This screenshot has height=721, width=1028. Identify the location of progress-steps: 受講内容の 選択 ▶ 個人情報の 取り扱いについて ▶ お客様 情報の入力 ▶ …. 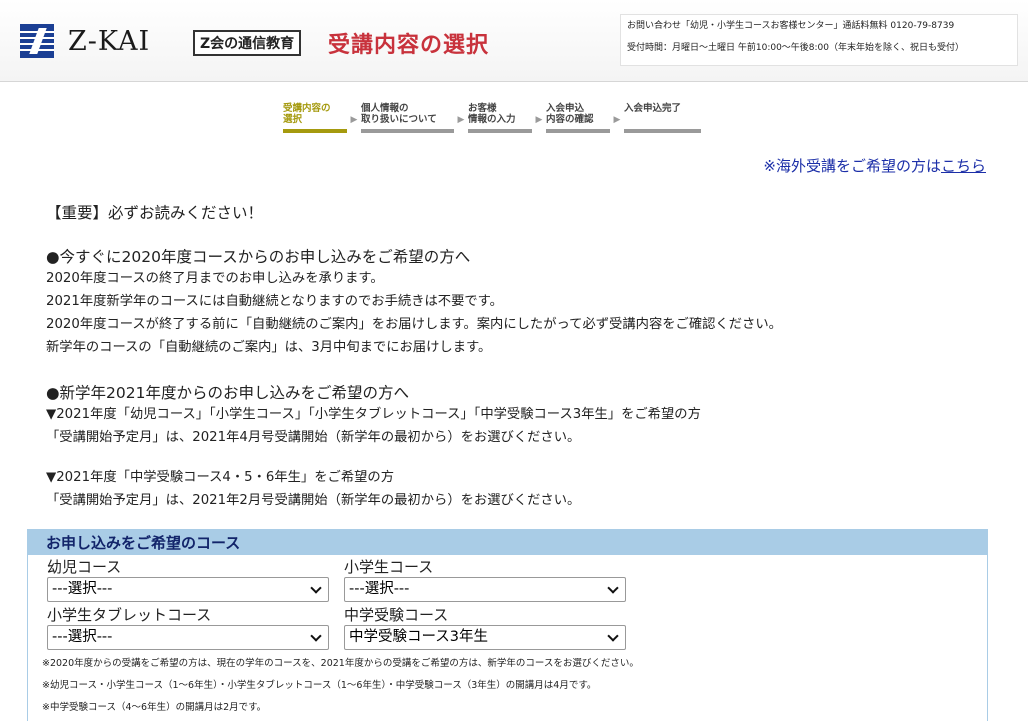
(492, 118).